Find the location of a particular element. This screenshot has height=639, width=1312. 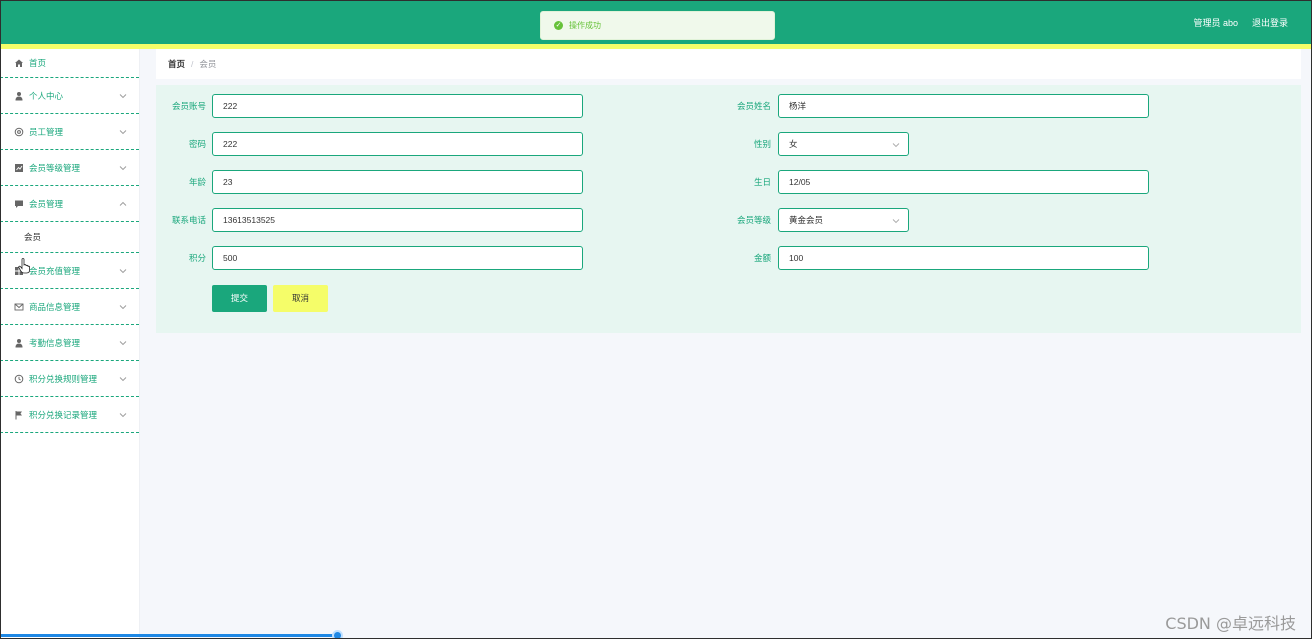

phone-input: 13613513525 is located at coordinates (397, 220).